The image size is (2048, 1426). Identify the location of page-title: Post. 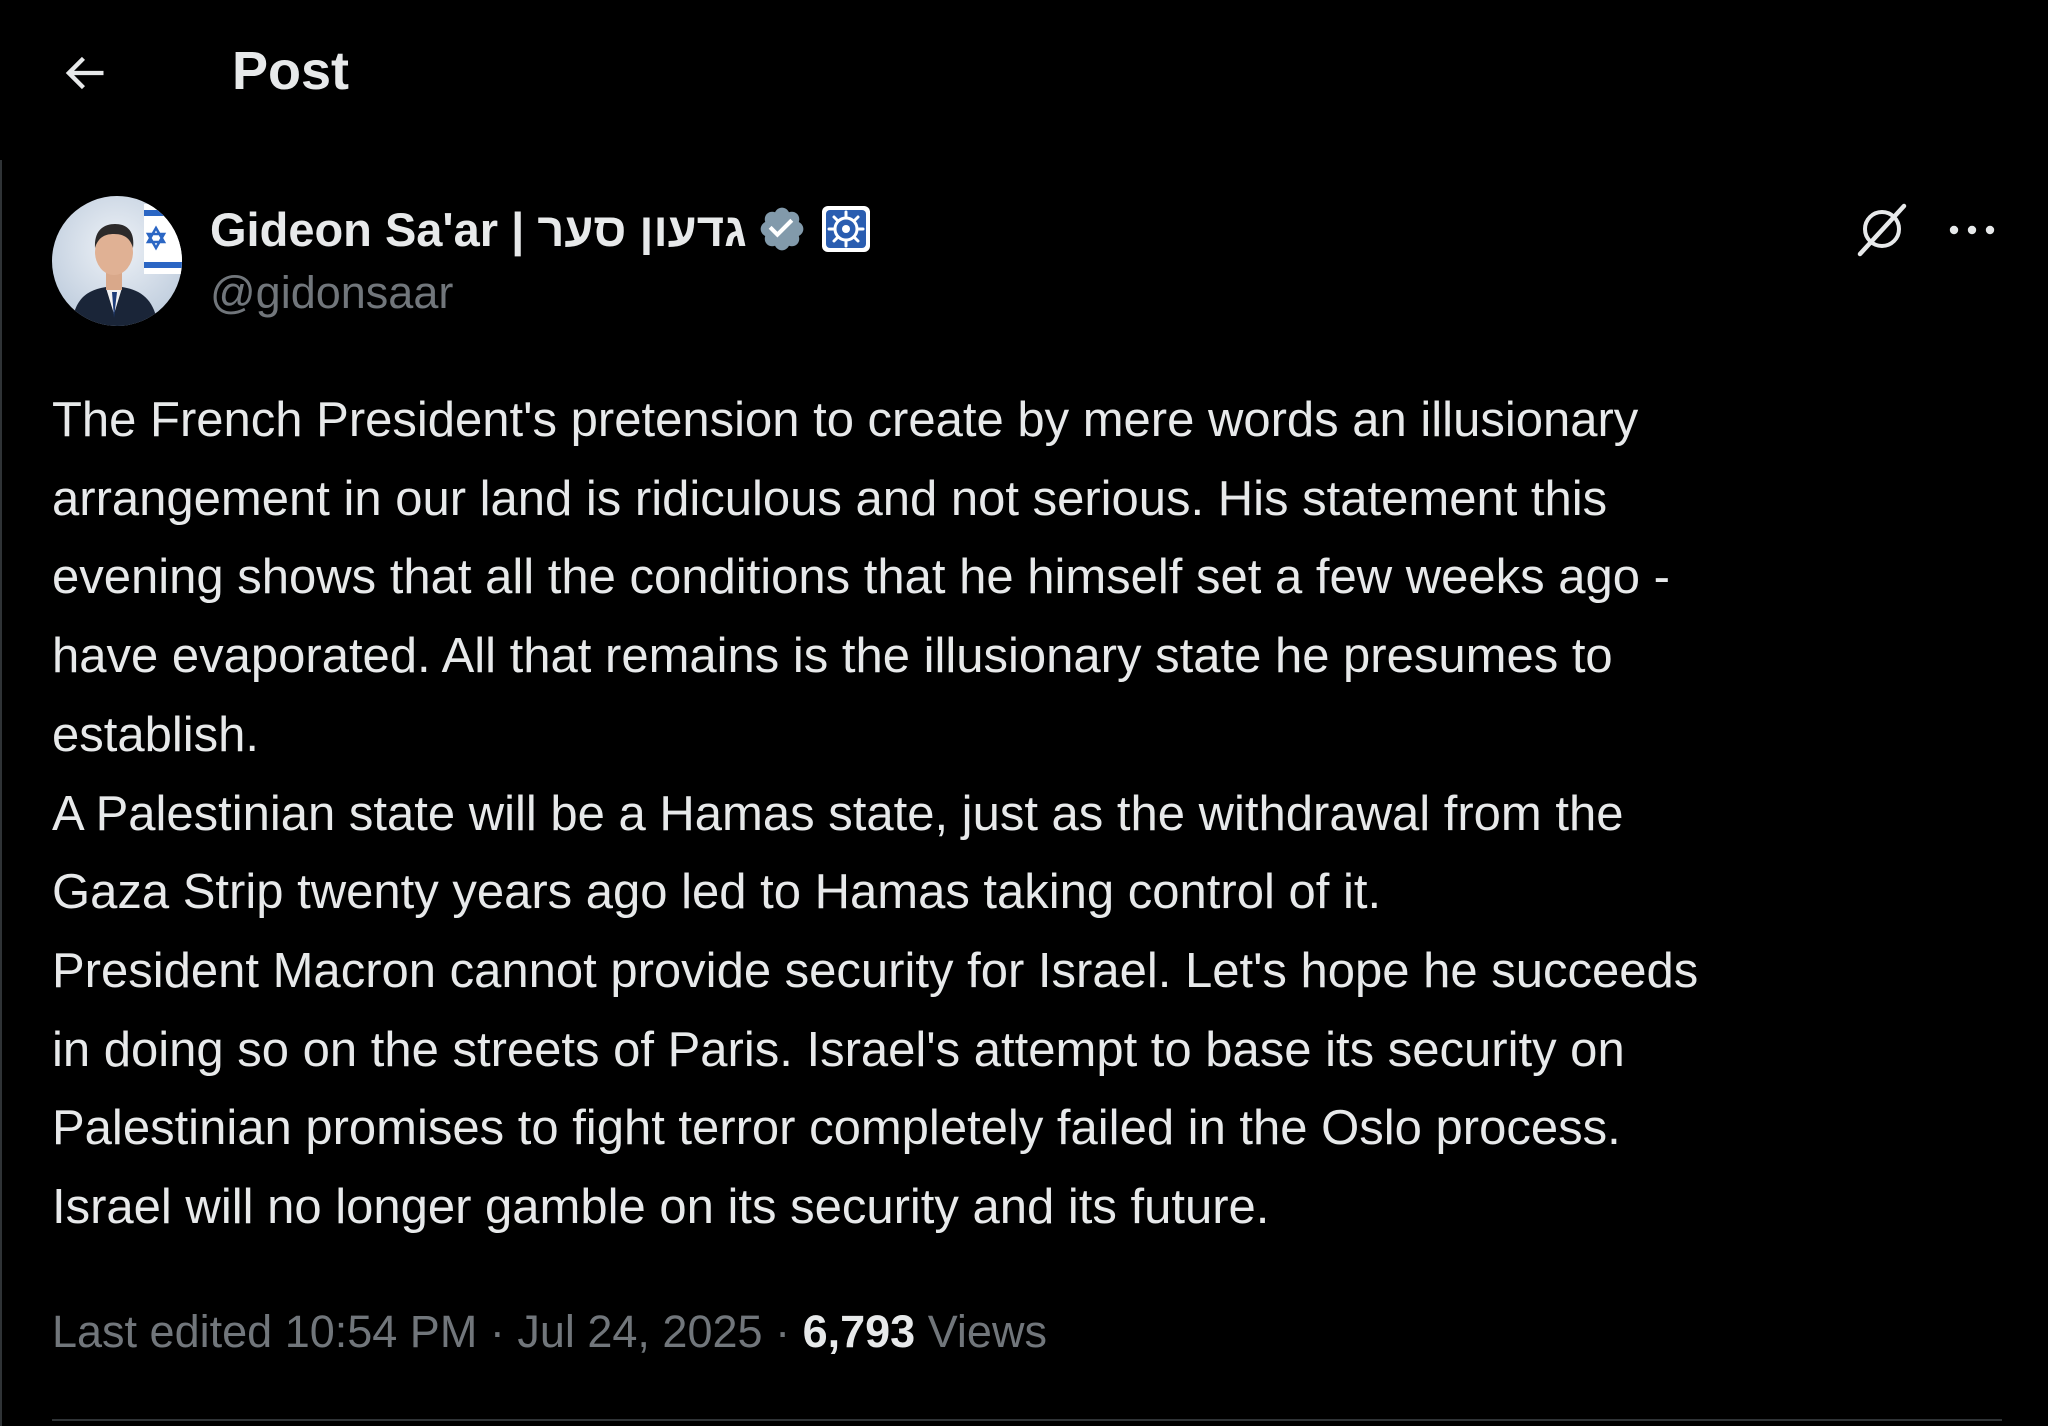
(291, 71).